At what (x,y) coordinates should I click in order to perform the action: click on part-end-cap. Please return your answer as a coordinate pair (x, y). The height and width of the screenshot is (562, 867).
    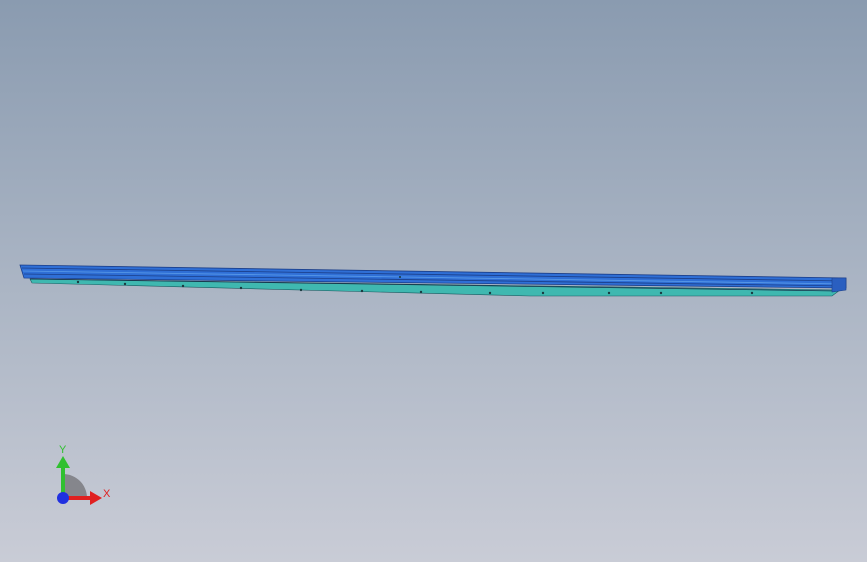
    Looking at the image, I should click on (839, 285).